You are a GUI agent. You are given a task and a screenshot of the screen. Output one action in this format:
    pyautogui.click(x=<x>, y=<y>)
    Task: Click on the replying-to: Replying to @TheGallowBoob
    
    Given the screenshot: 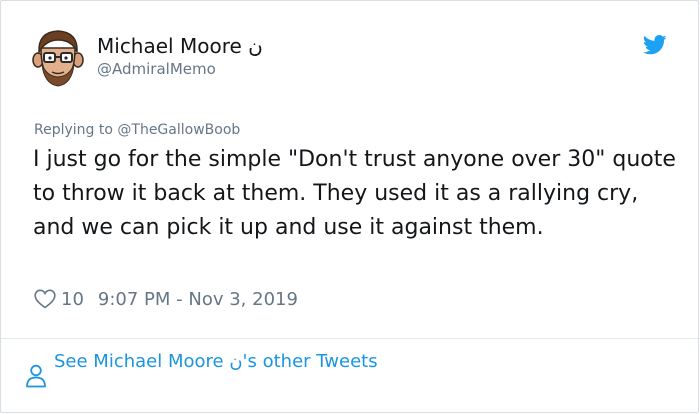 What is the action you would take?
    pyautogui.click(x=137, y=130)
    